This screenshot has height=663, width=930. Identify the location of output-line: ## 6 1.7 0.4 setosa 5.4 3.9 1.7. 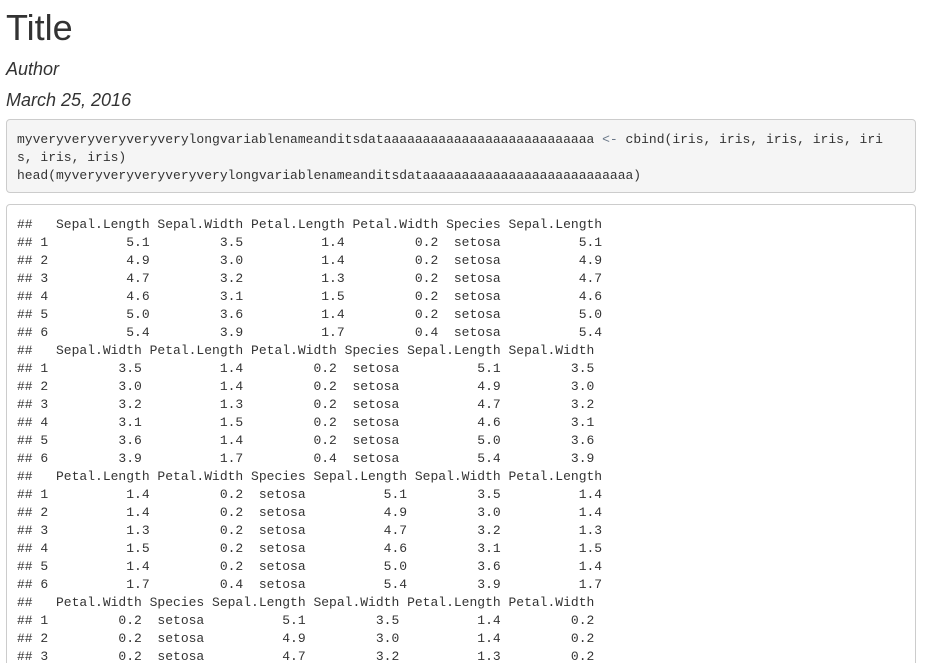
(310, 584).